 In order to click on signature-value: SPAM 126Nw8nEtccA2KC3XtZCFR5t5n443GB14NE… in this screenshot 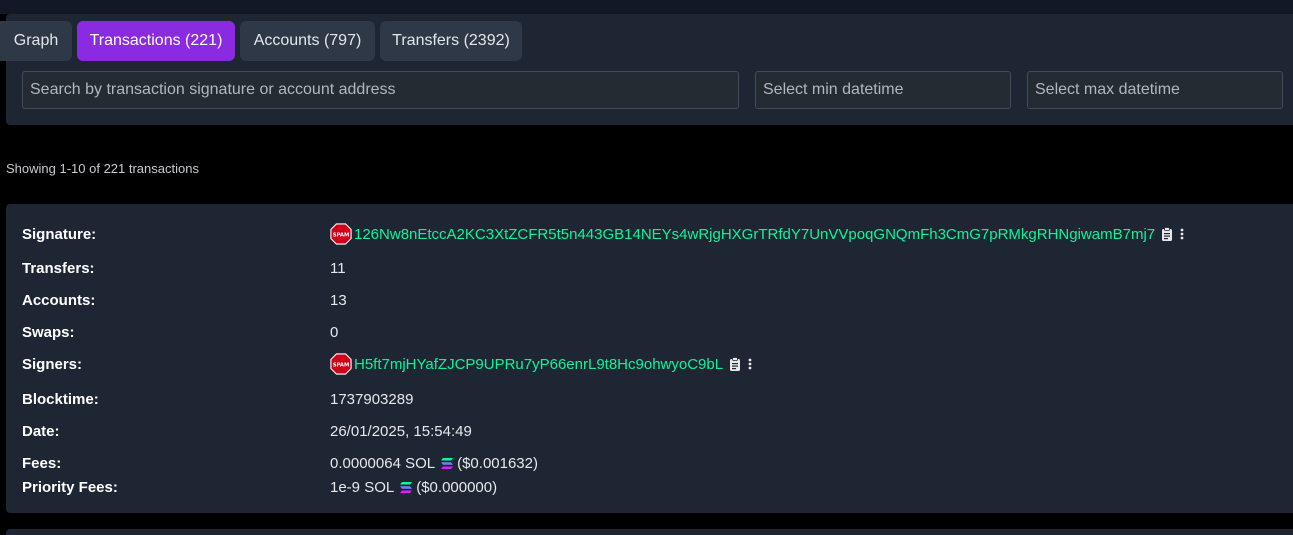, I will do `click(757, 234)`.